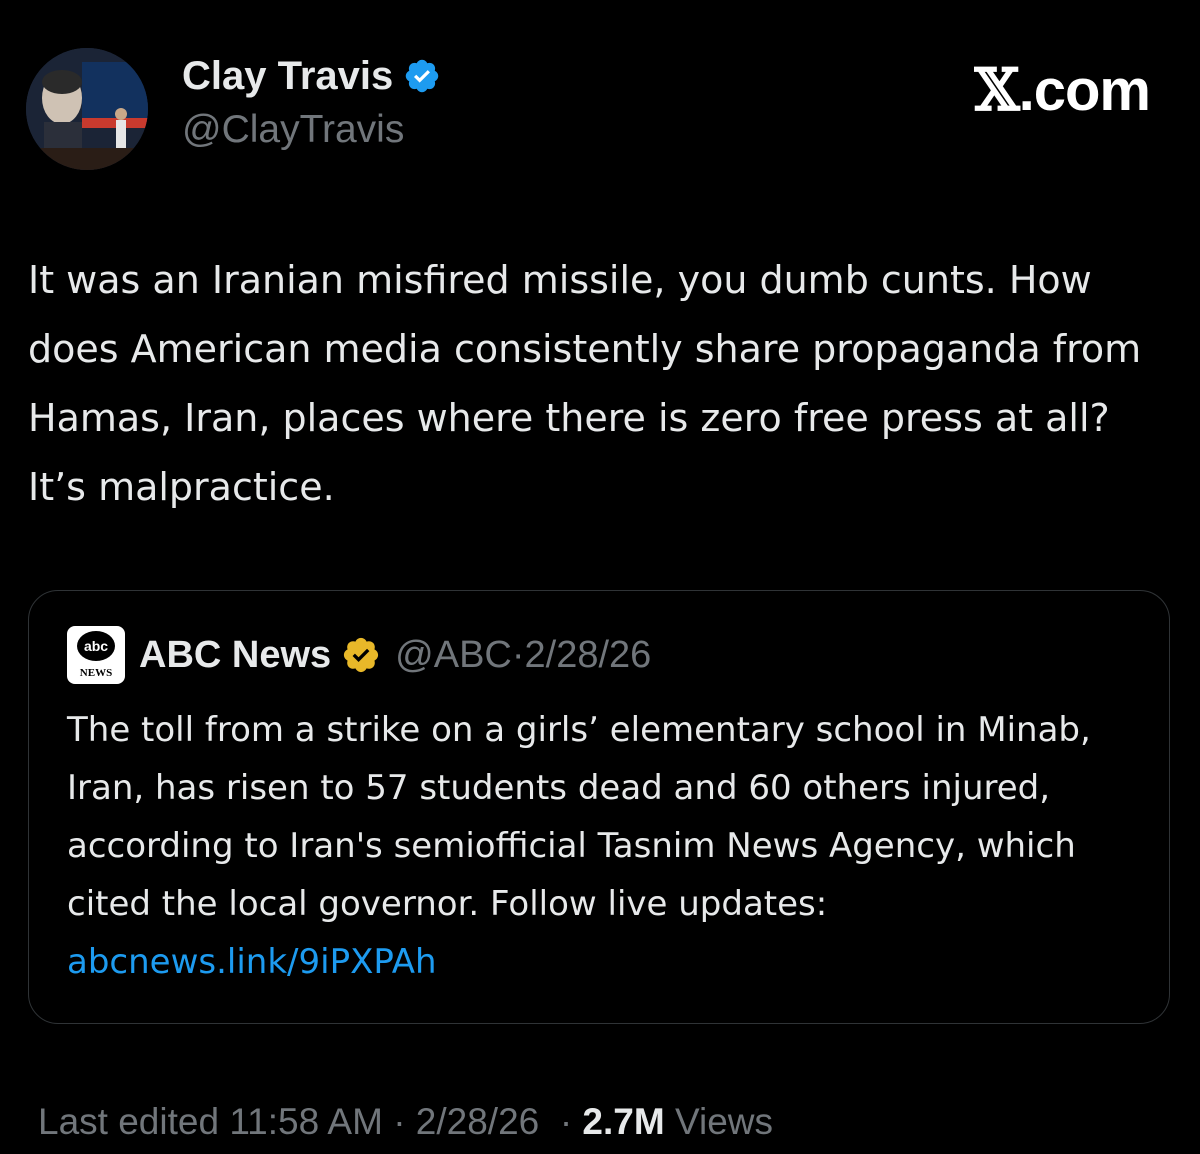 Image resolution: width=1200 pixels, height=1154 pixels. I want to click on quoted-author-handle: @ABC, so click(453, 655).